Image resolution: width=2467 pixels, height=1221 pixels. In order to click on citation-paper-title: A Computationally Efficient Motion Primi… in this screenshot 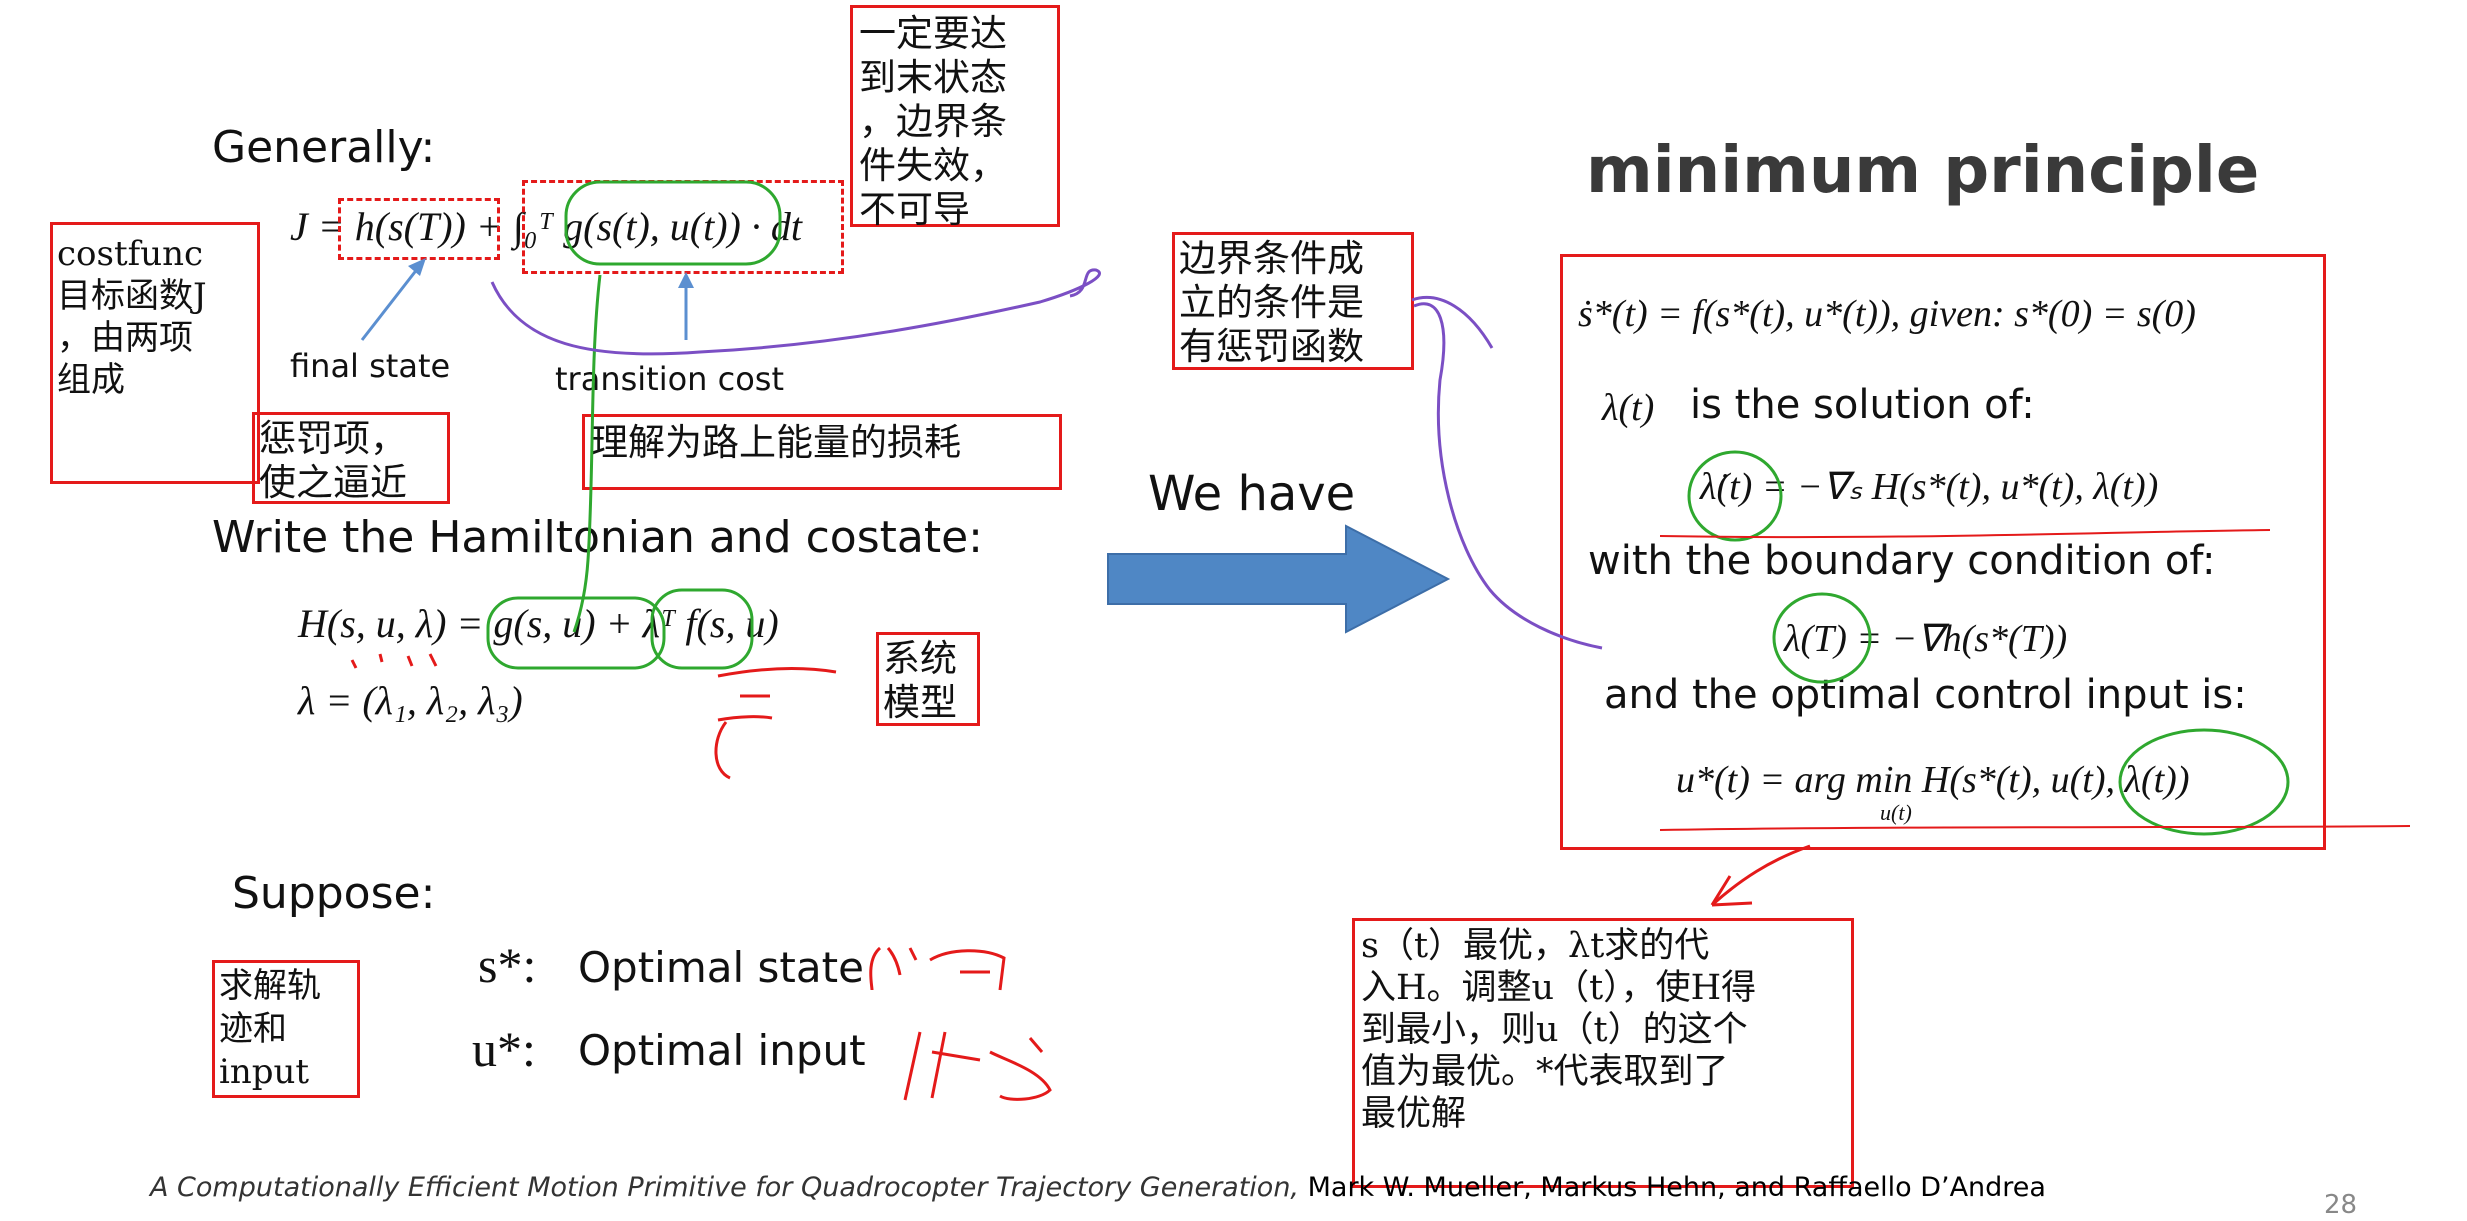, I will do `click(725, 1187)`.